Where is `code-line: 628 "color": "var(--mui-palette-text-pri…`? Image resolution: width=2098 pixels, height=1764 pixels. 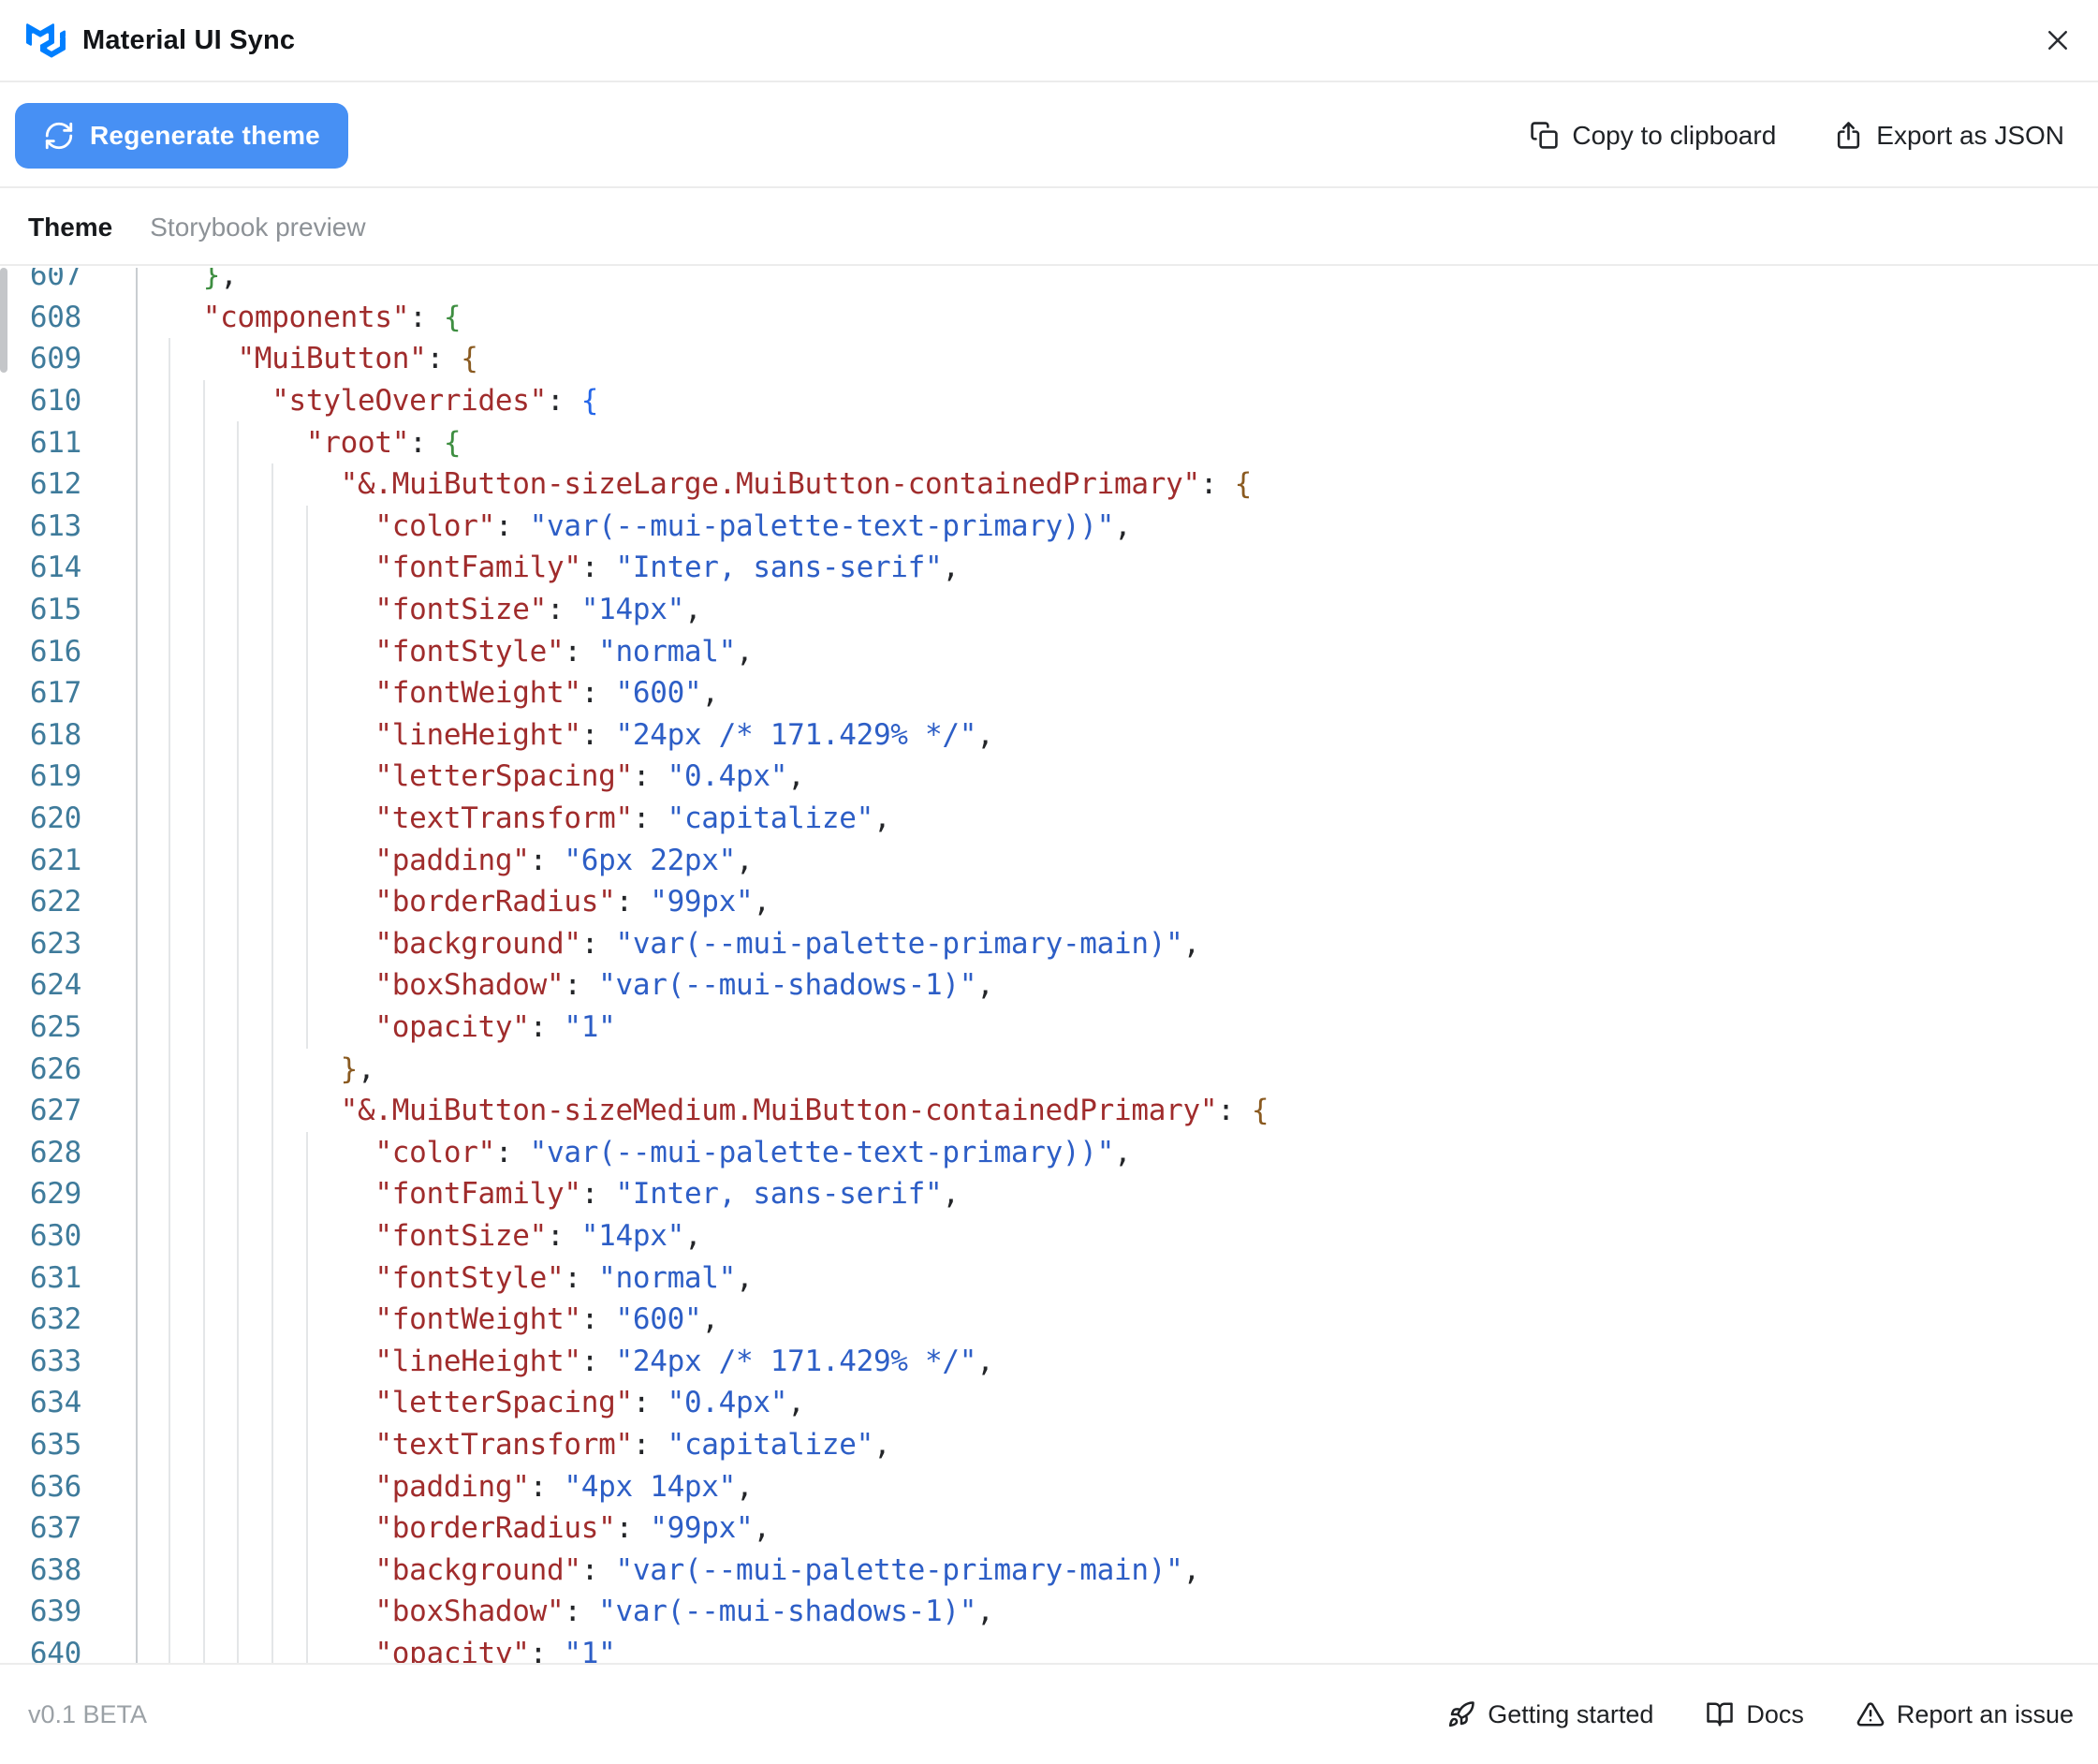 code-line: 628 "color": "var(--mui-palette-text-pri… is located at coordinates (1049, 1152).